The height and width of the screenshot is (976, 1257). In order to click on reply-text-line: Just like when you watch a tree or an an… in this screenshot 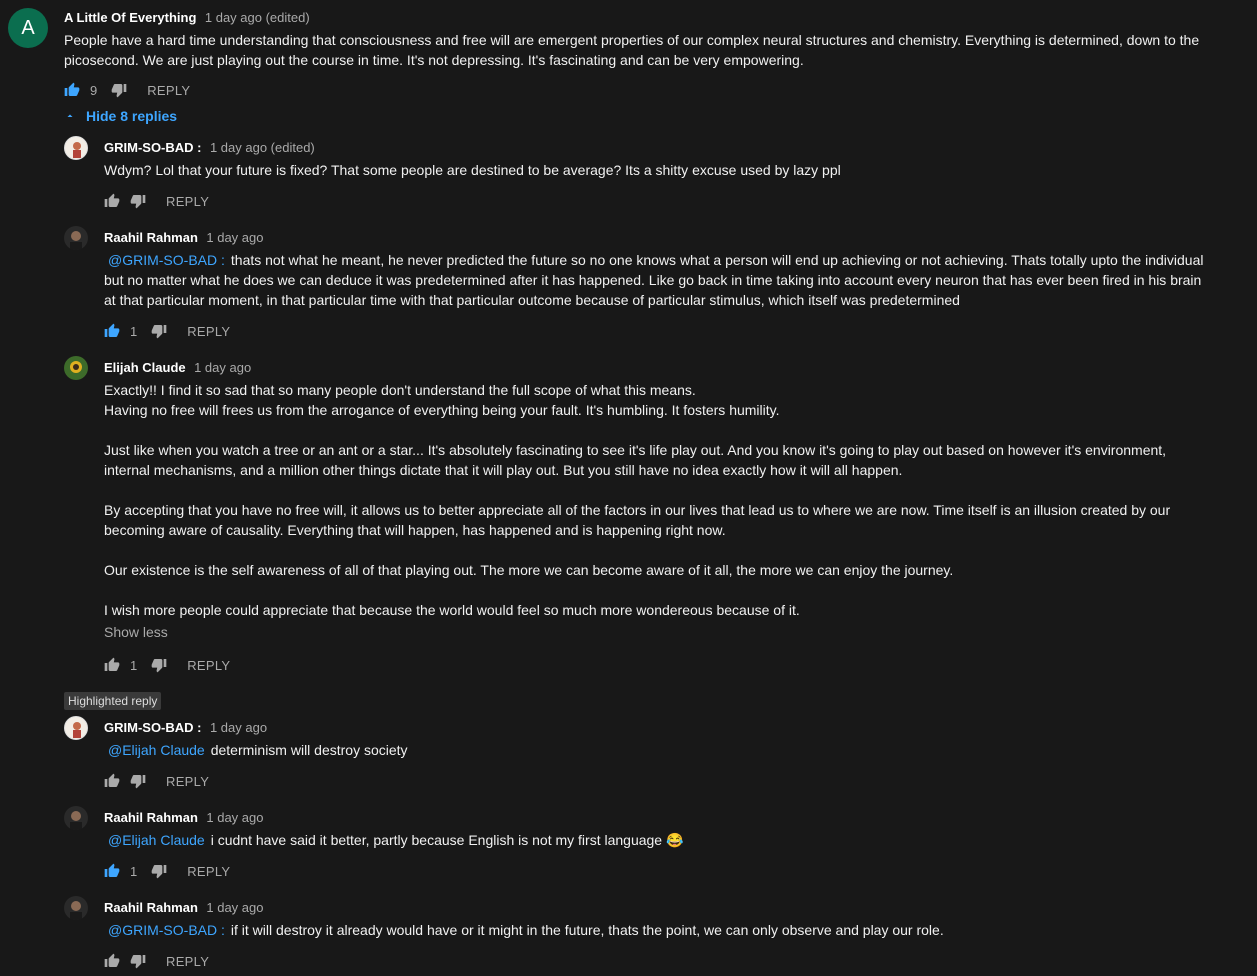, I will do `click(635, 450)`.